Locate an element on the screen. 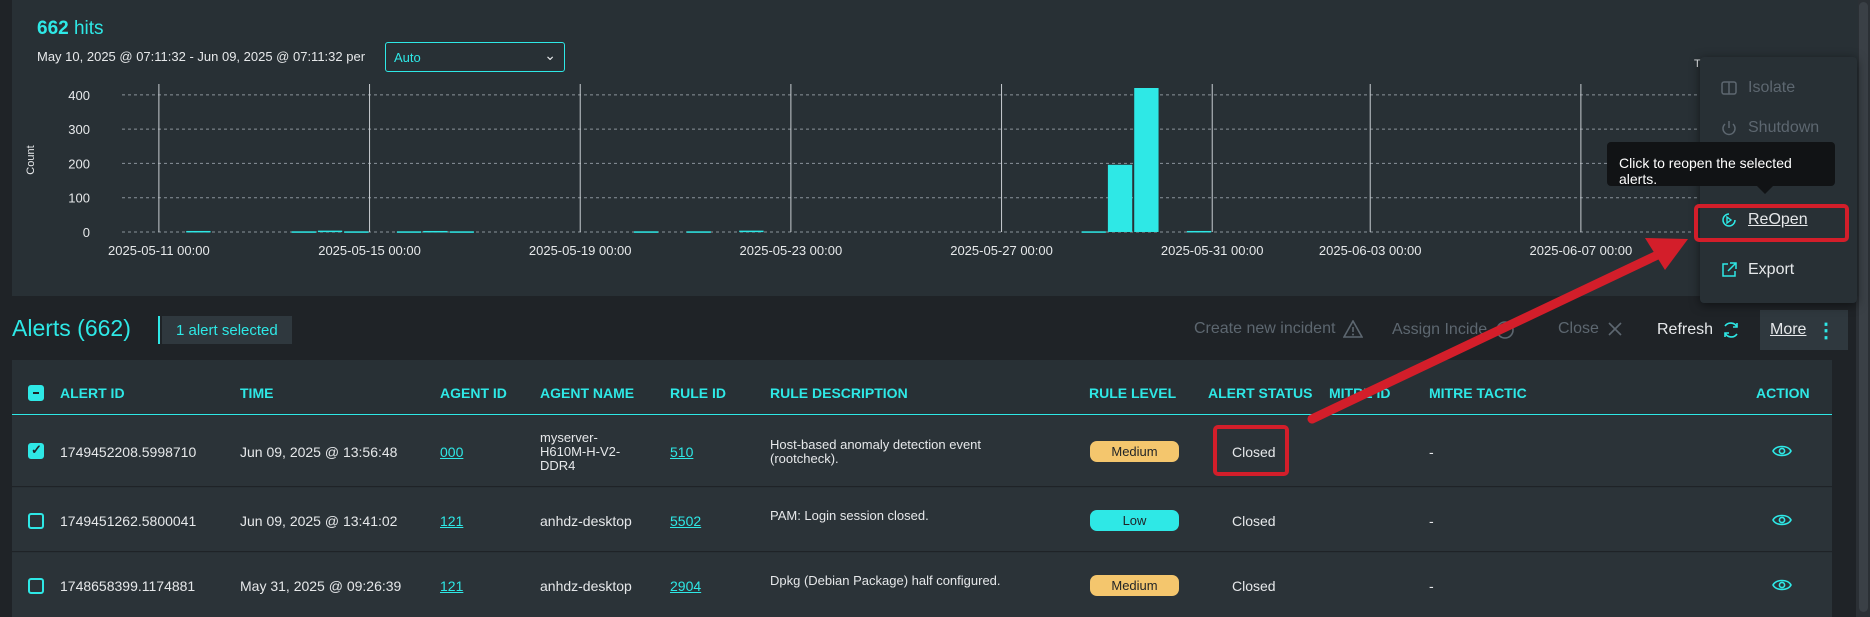 This screenshot has width=1870, height=617. external-link-icon is located at coordinates (1729, 269).